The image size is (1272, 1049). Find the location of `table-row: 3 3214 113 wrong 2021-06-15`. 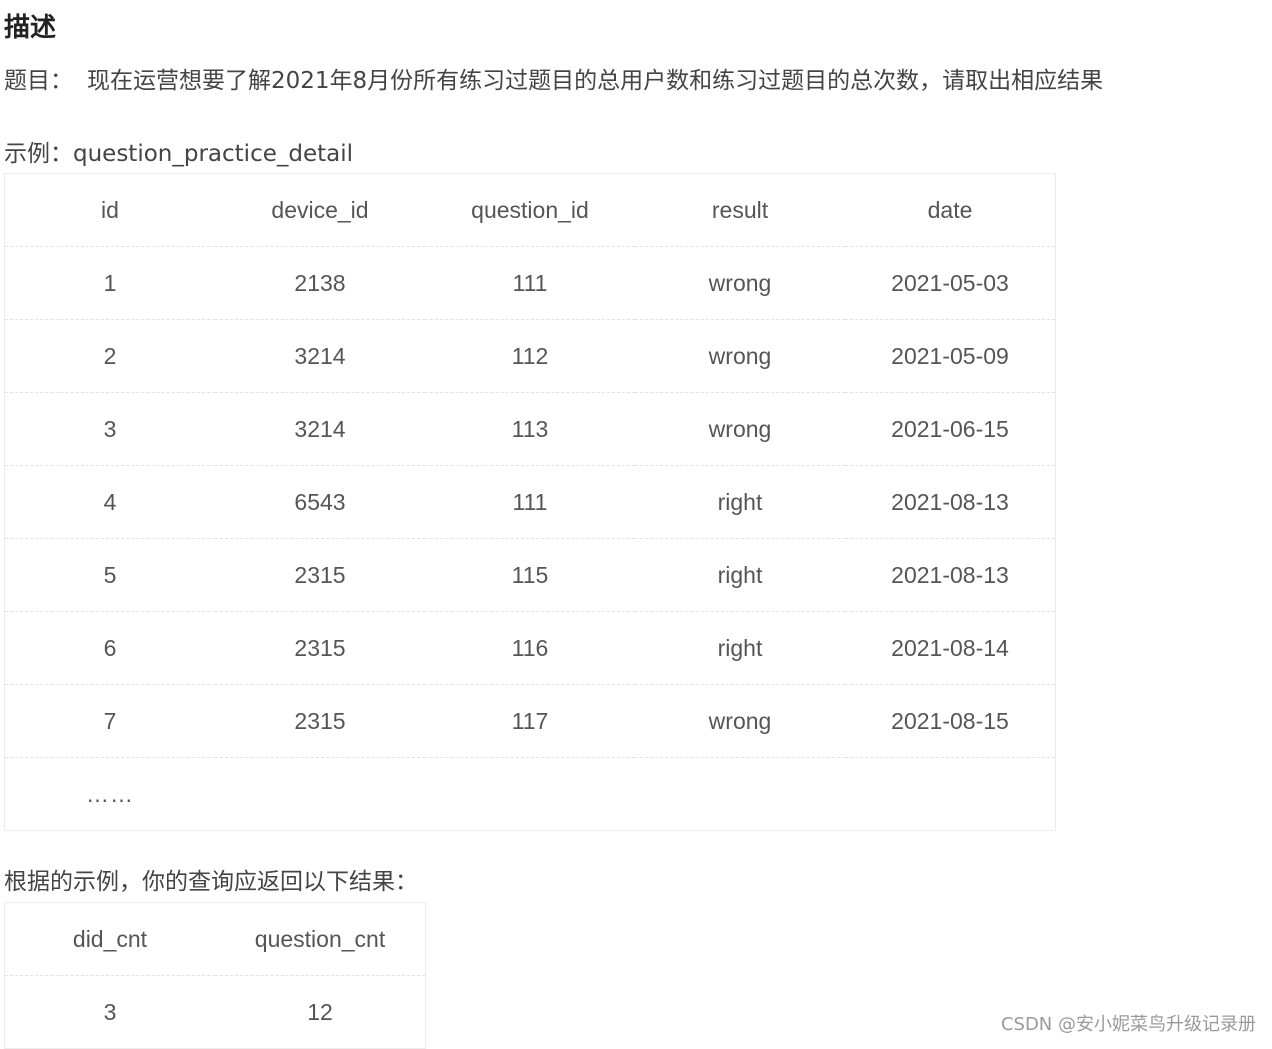

table-row: 3 3214 113 wrong 2021-06-15 is located at coordinates (530, 429).